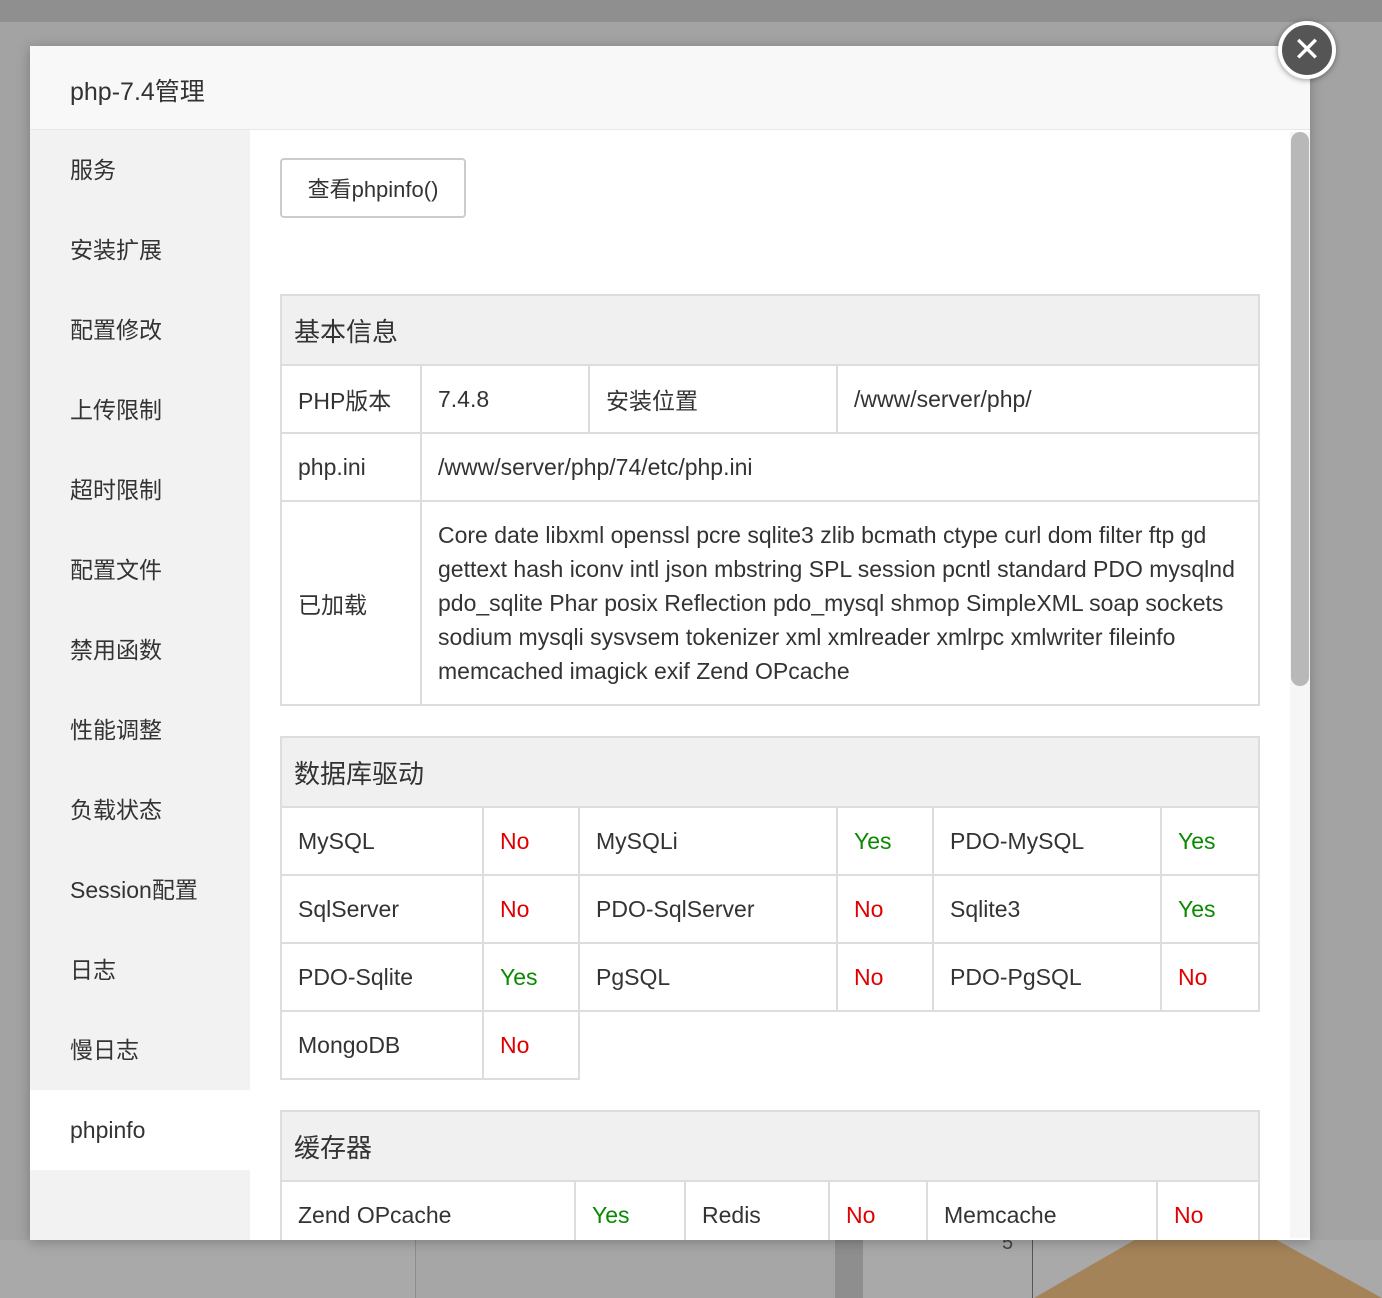 The image size is (1382, 1298). Describe the element at coordinates (140, 970) in the screenshot. I see `sidebar-item: 日志` at that location.